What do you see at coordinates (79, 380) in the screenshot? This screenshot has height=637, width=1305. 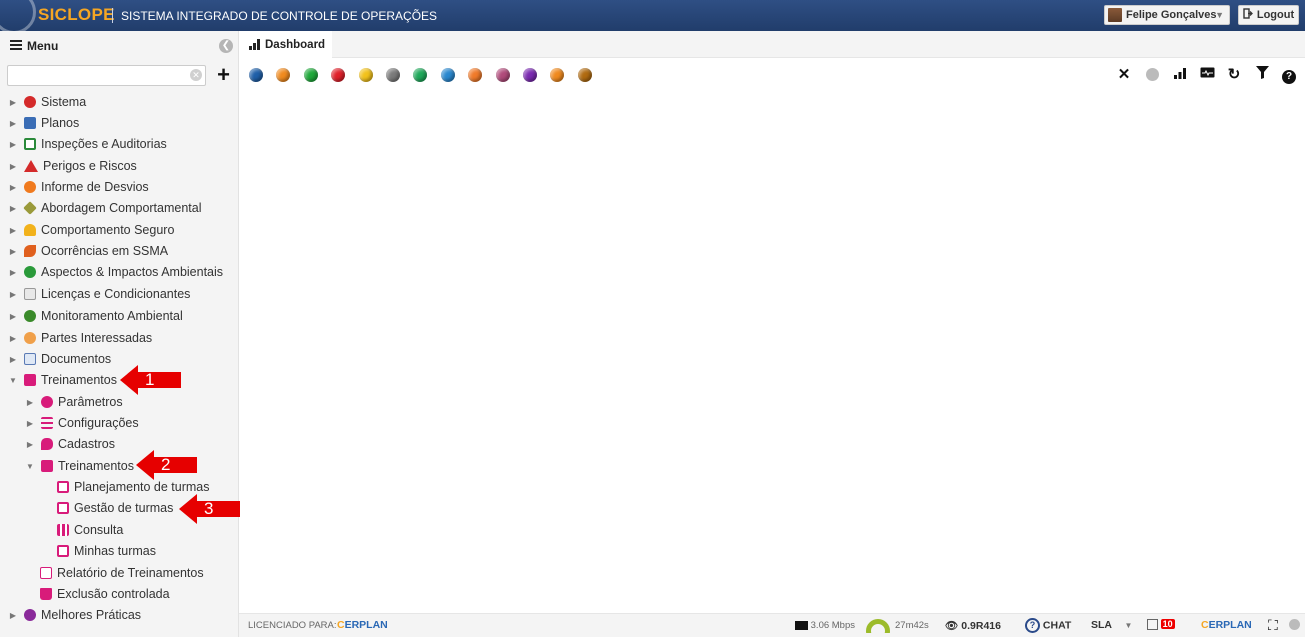 I see `sidebar-item-label: Treinamentos` at bounding box center [79, 380].